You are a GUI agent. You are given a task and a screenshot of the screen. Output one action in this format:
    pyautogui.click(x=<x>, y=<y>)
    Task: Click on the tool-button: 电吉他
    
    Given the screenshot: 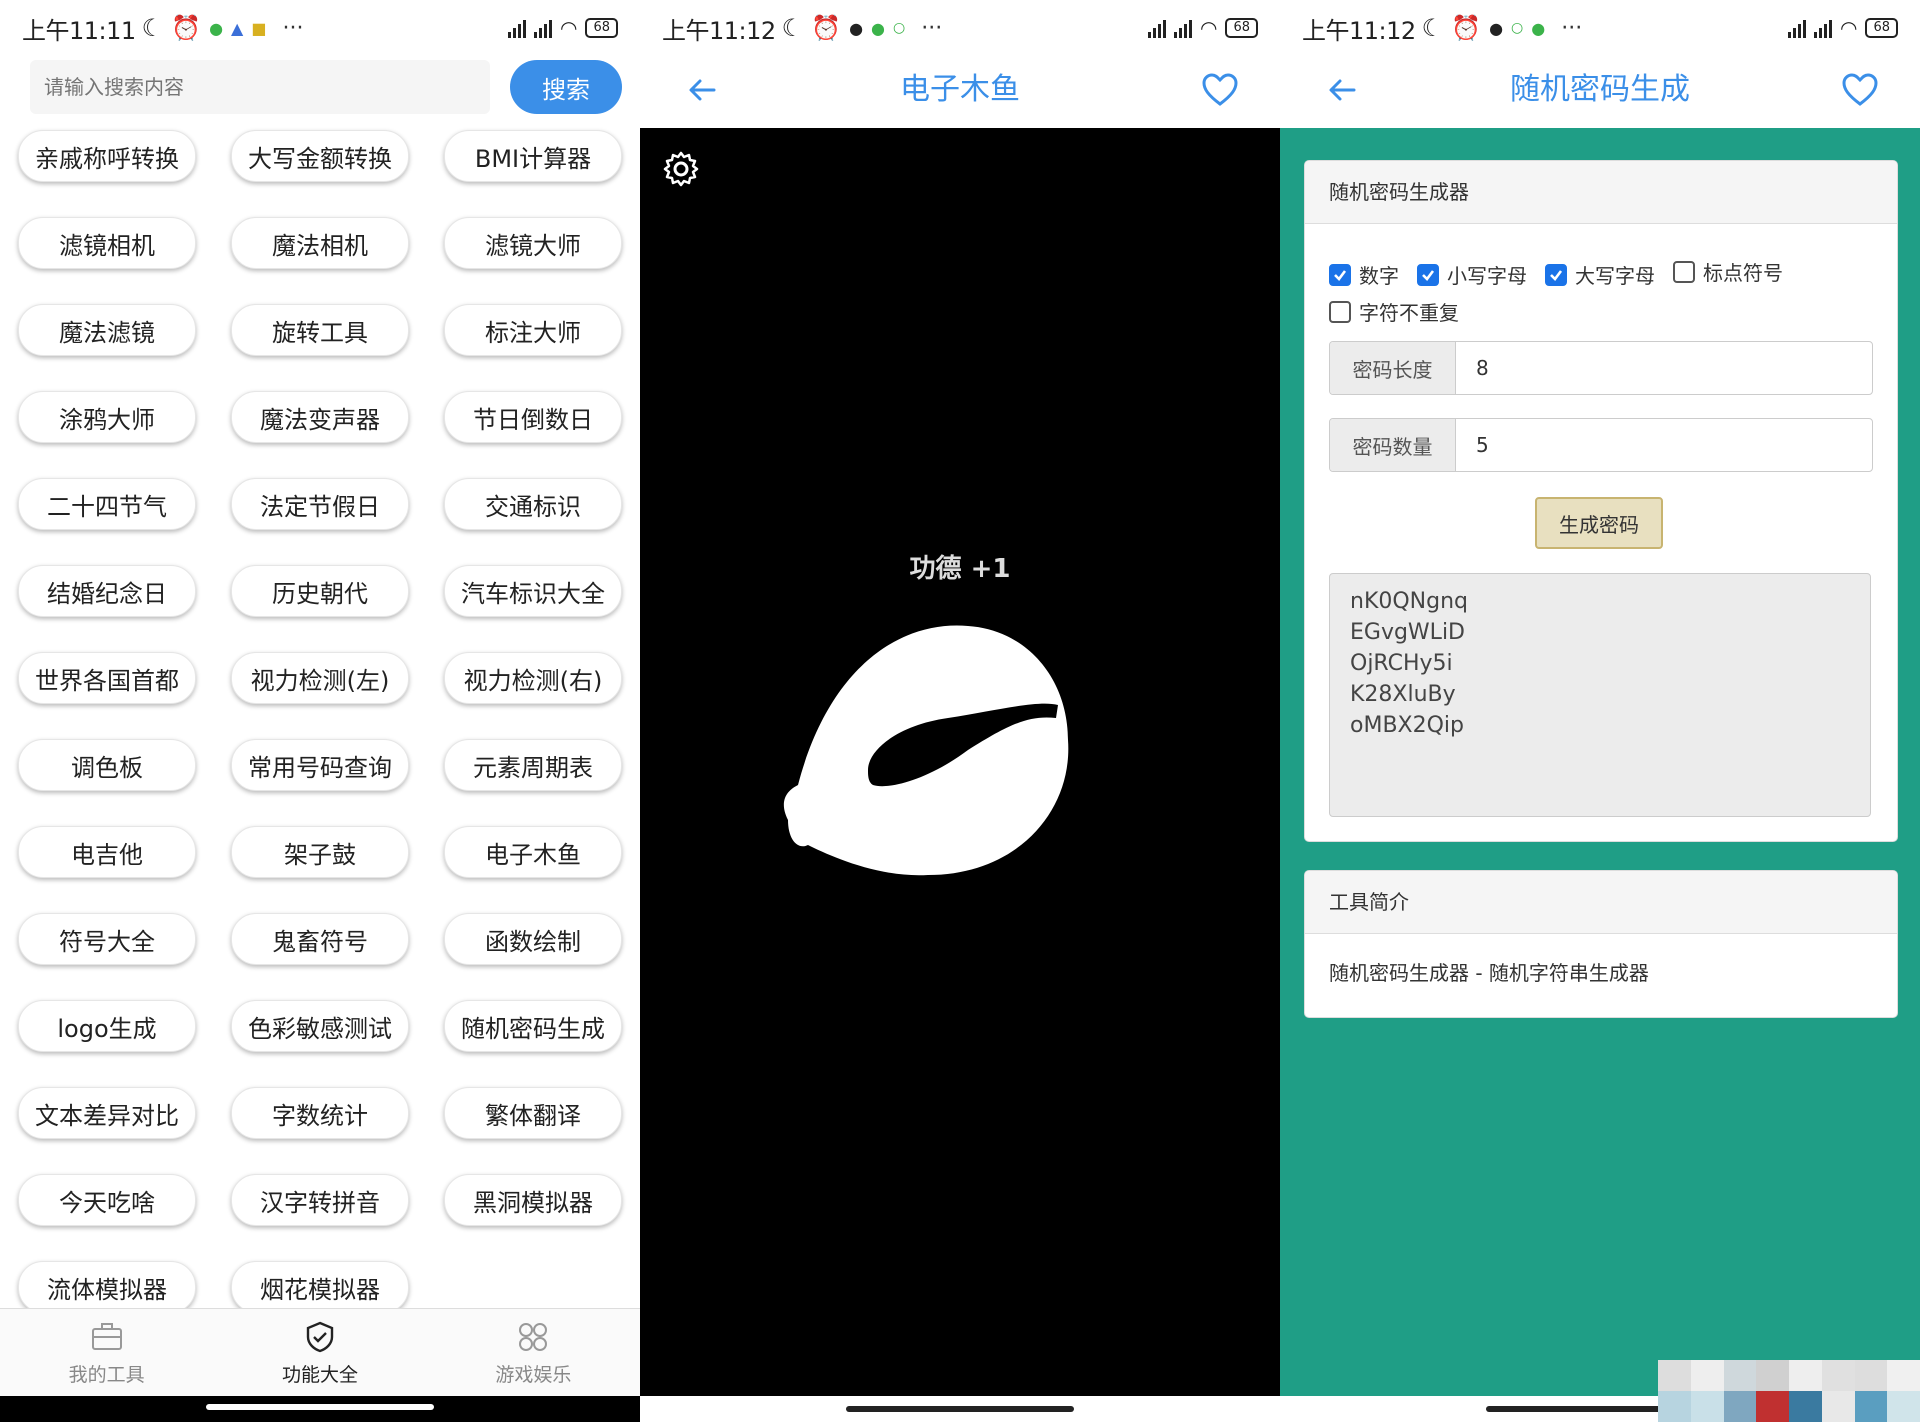 What is the action you would take?
    pyautogui.click(x=107, y=852)
    